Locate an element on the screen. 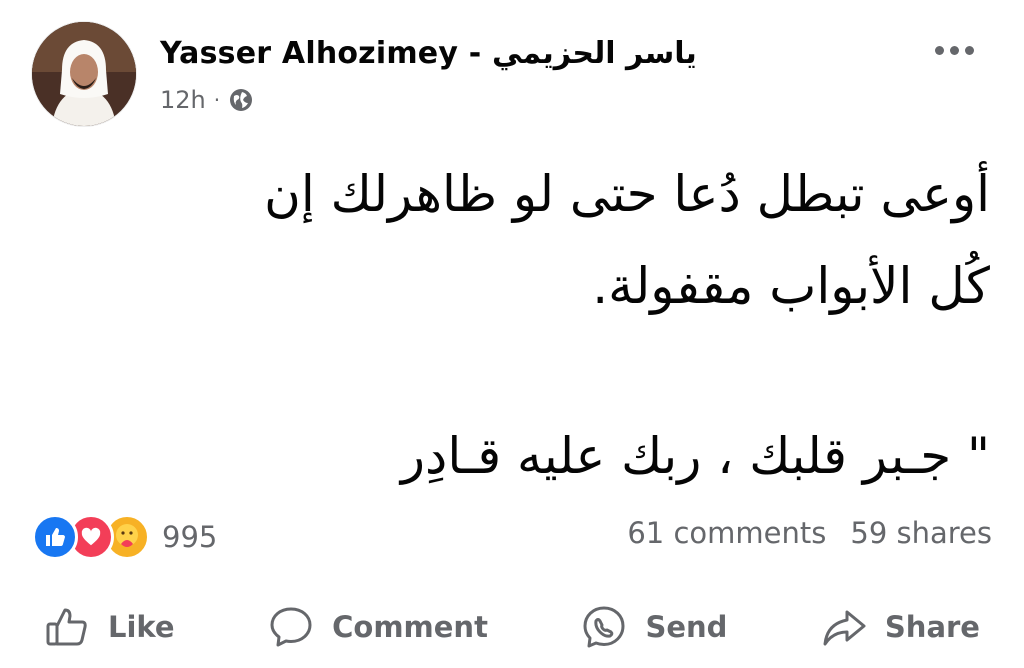  like-icon is located at coordinates (55, 537).